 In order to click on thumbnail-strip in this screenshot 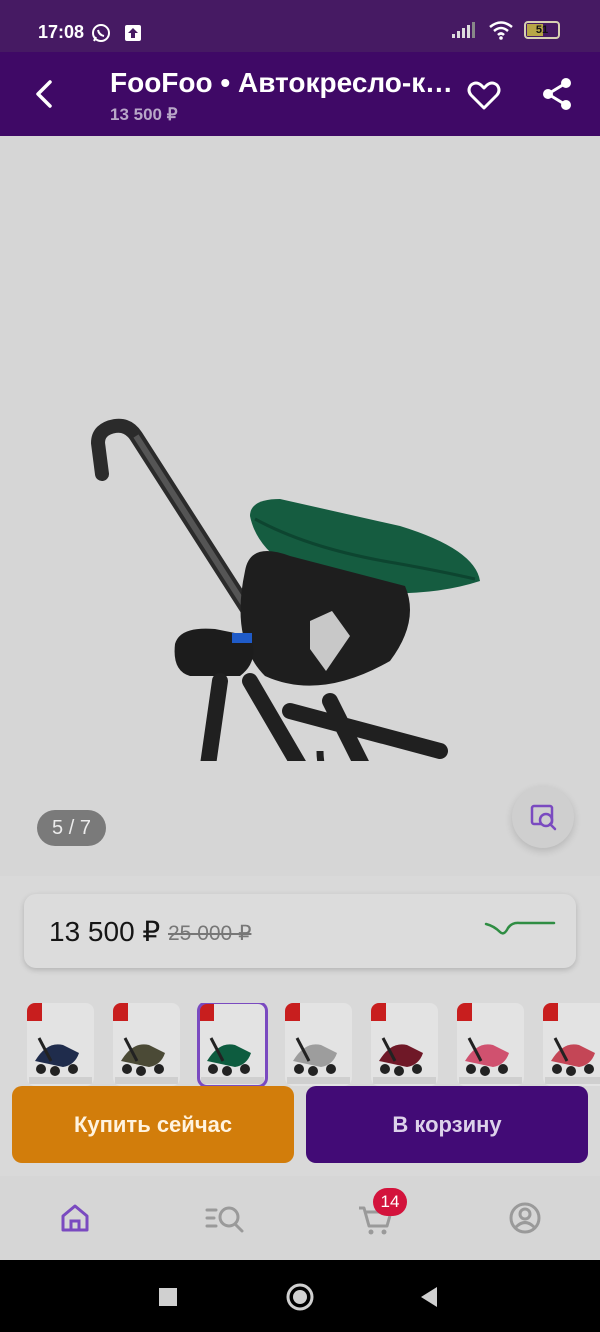, I will do `click(300, 1044)`.